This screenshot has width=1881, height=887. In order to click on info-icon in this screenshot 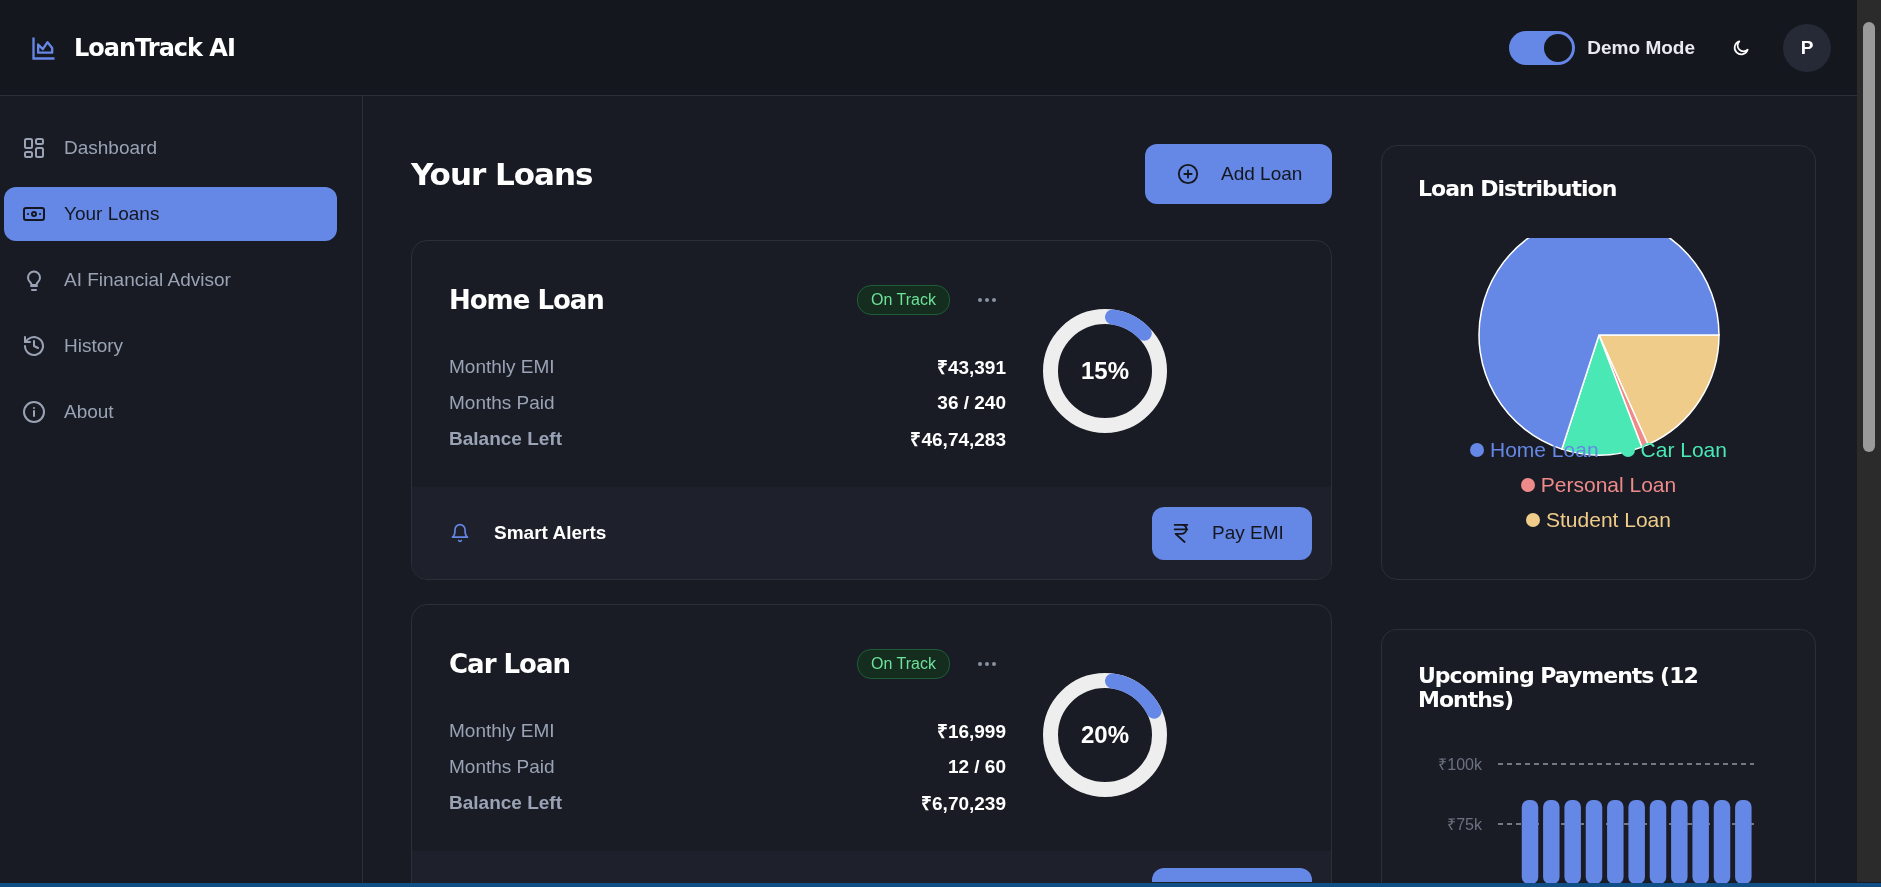, I will do `click(34, 412)`.